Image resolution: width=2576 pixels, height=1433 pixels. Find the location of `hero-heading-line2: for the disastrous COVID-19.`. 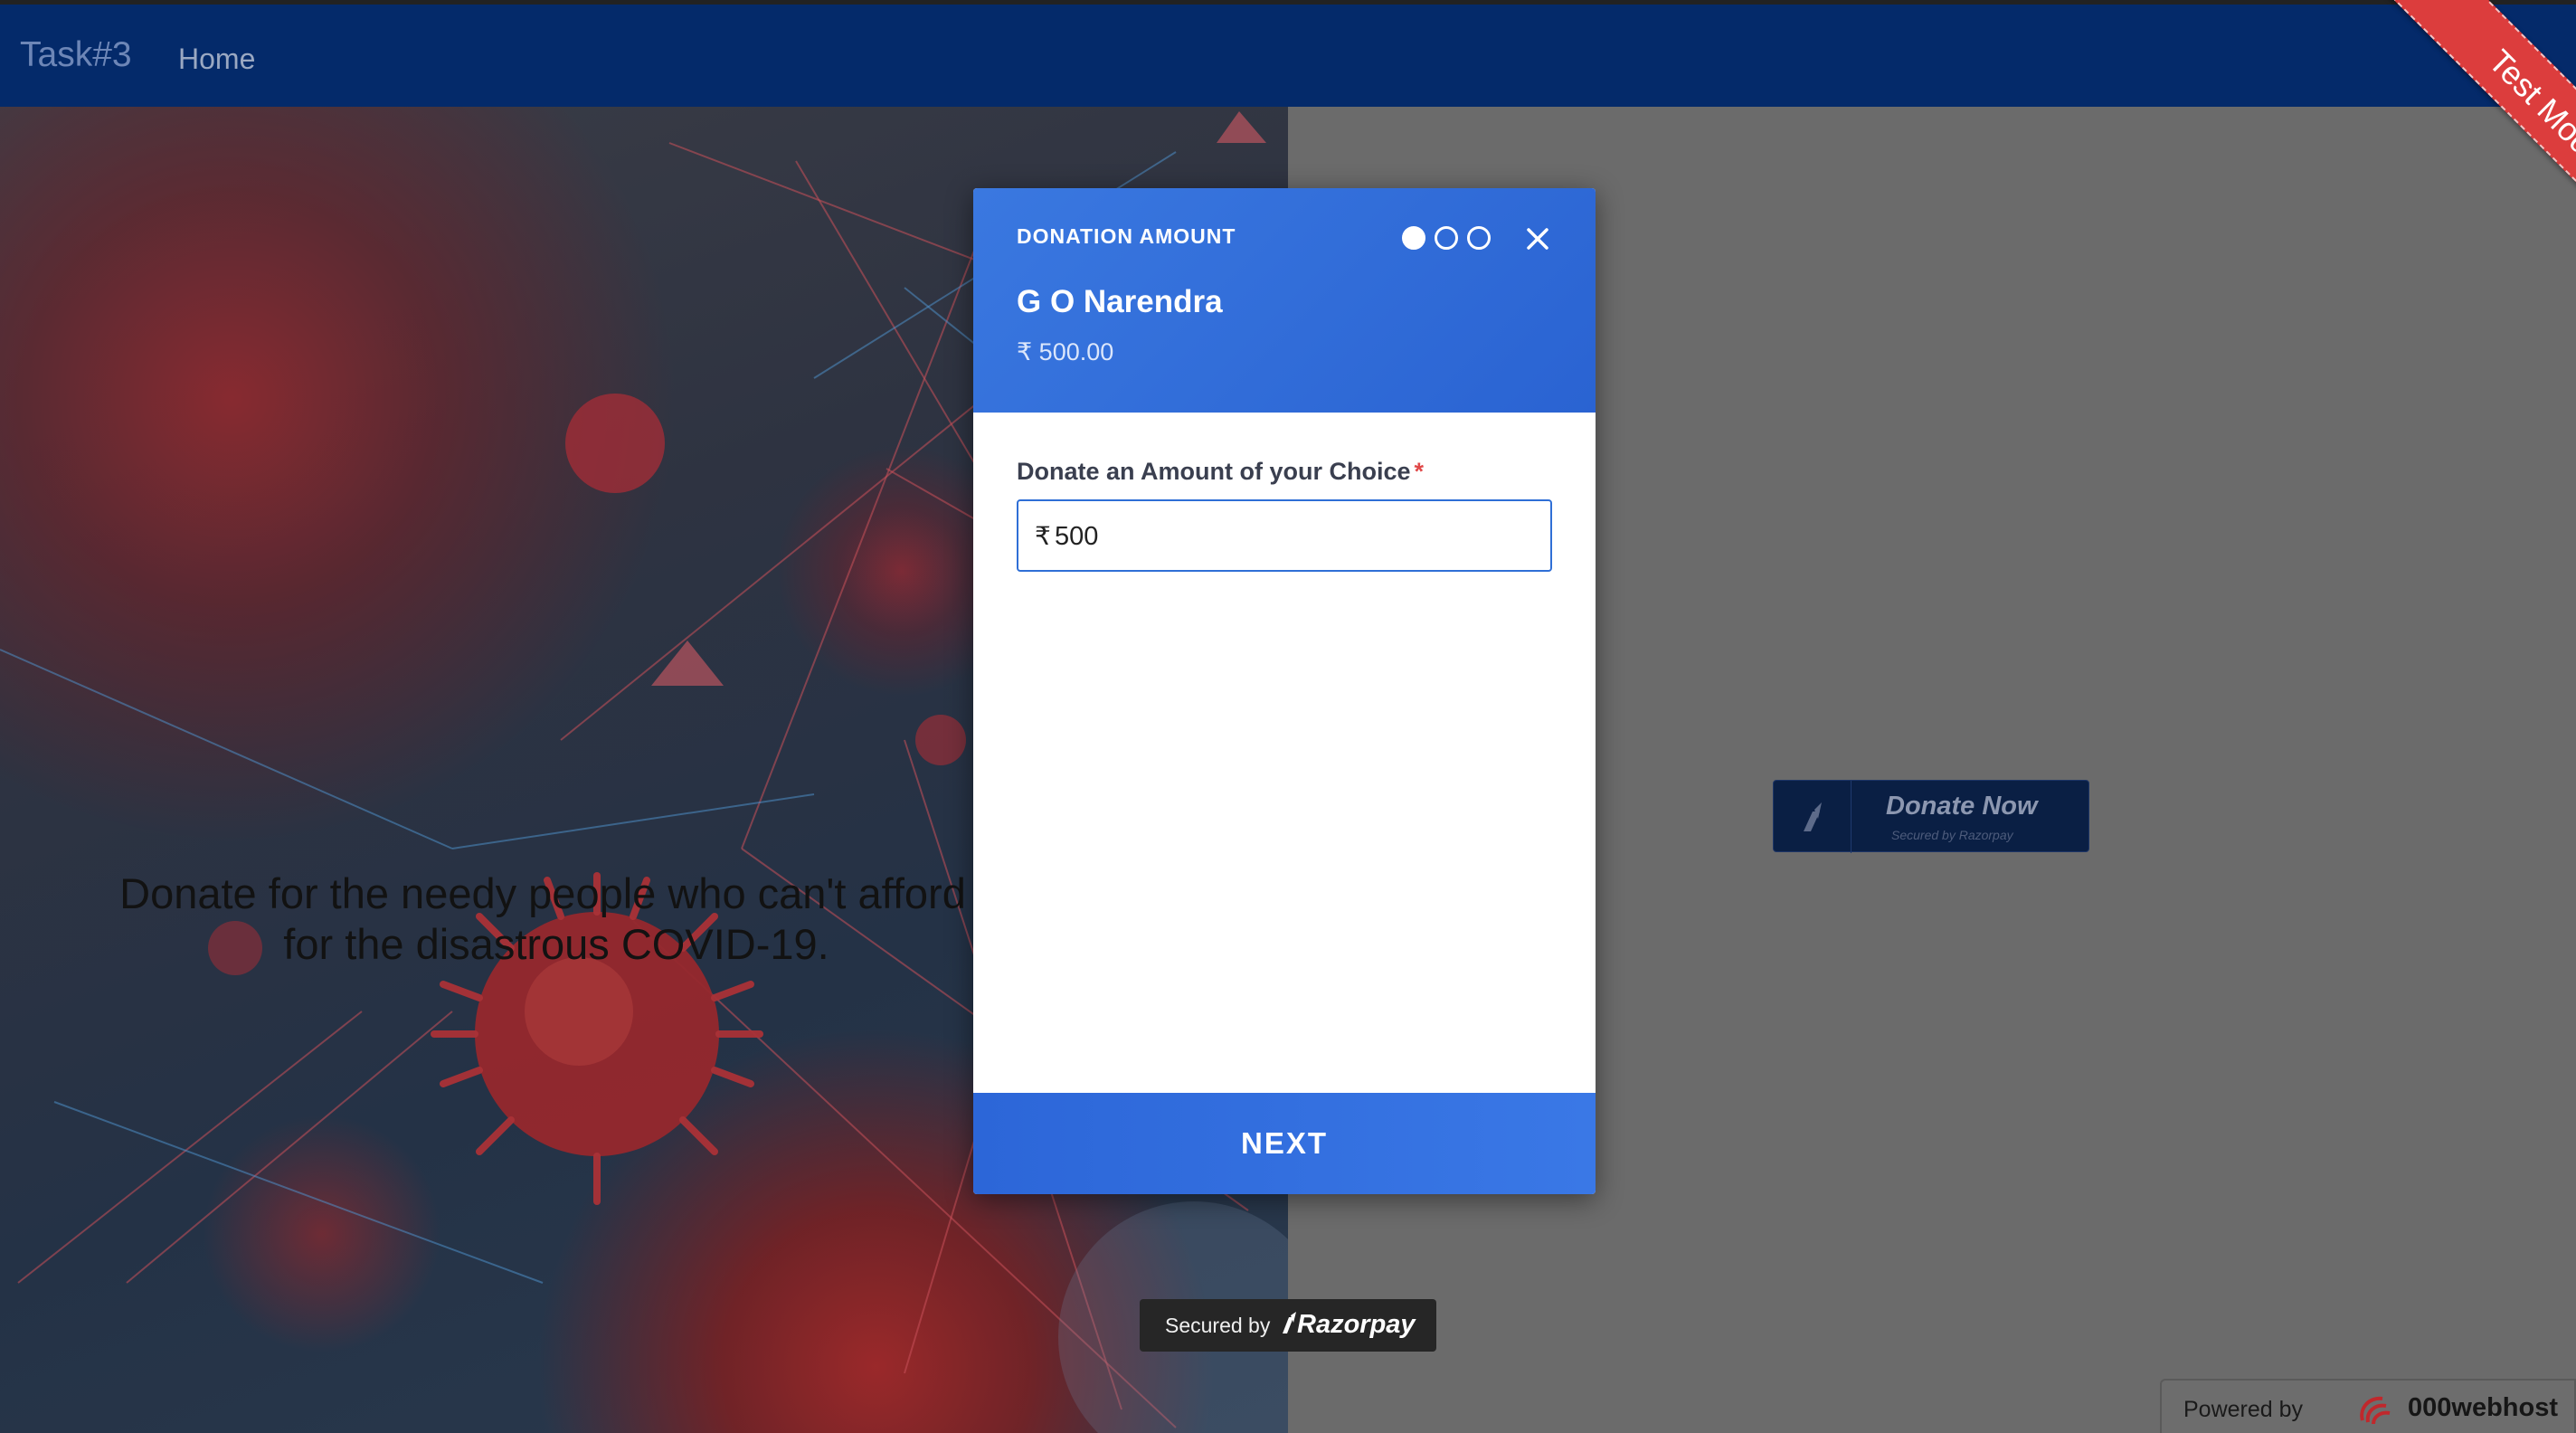

hero-heading-line2: for the disastrous COVID-19. is located at coordinates (556, 944).